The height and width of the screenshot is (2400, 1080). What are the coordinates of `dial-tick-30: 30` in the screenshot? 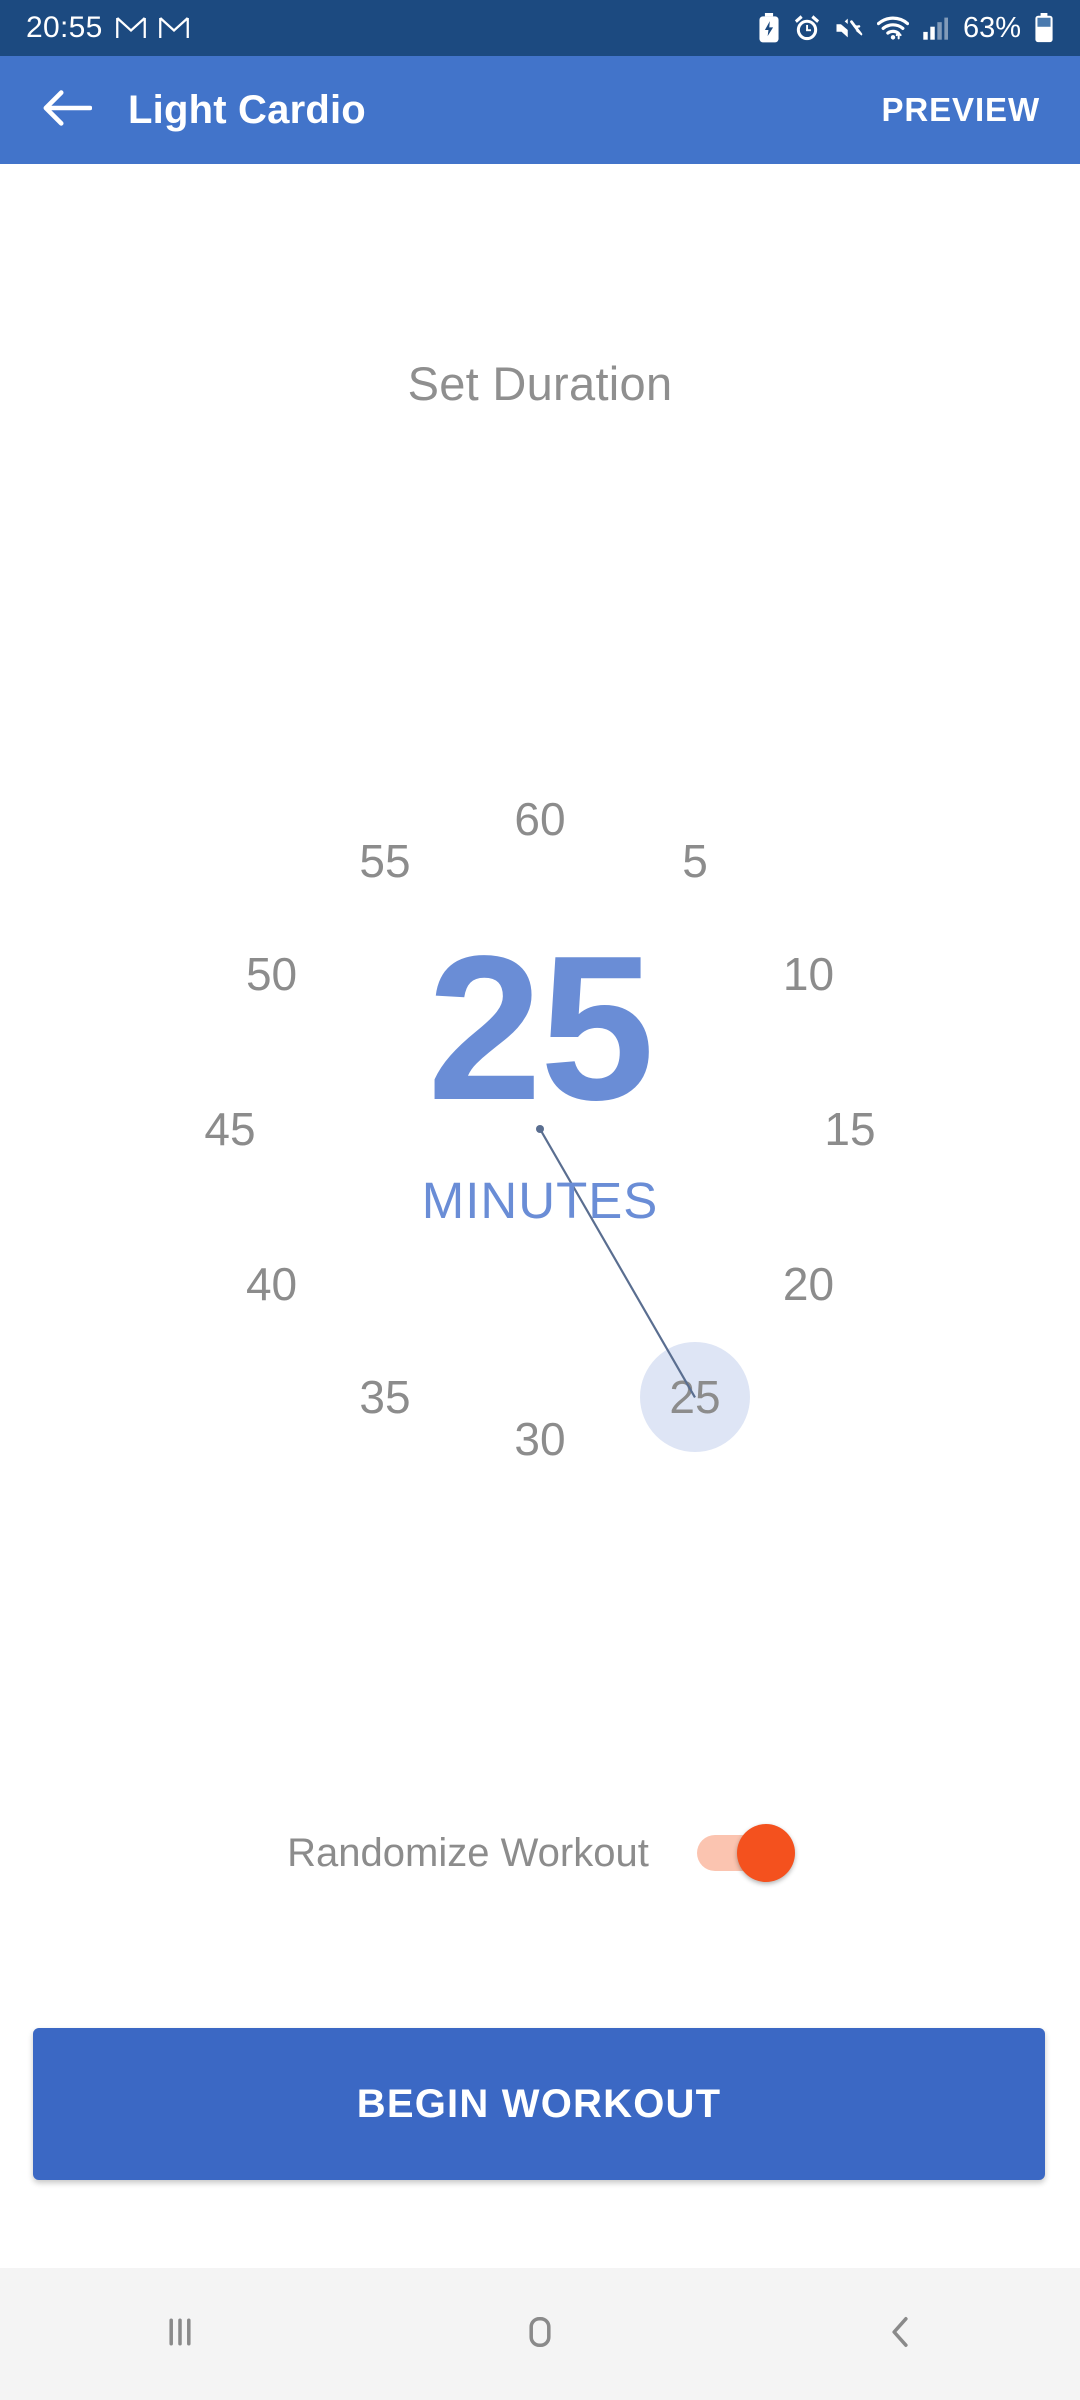 It's located at (540, 1439).